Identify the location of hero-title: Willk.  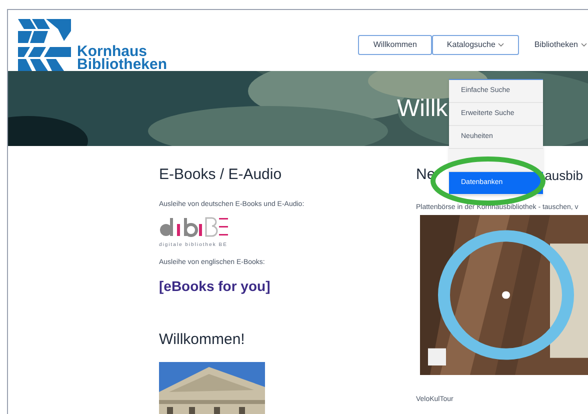
(422, 109).